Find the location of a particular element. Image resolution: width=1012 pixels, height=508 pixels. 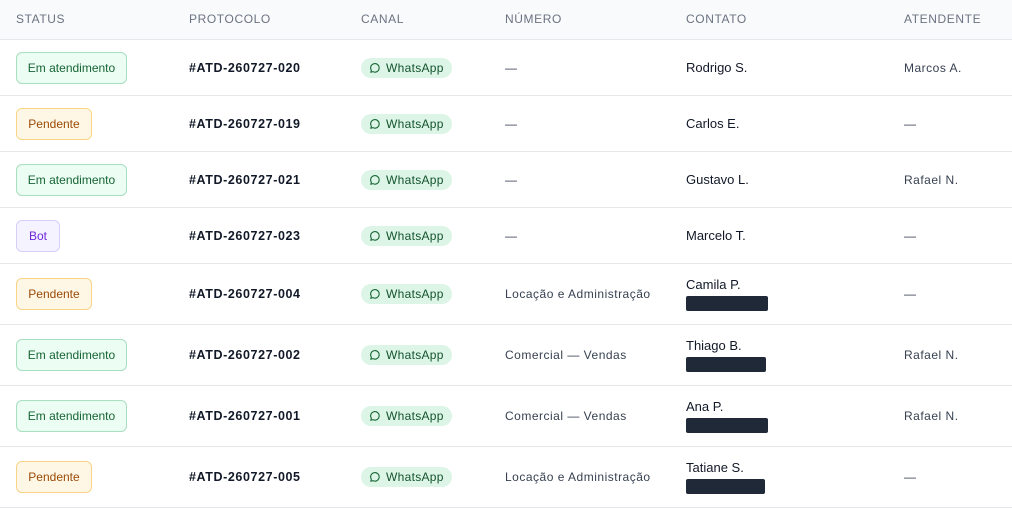

contact-cell: Thiago B. is located at coordinates (726, 355).